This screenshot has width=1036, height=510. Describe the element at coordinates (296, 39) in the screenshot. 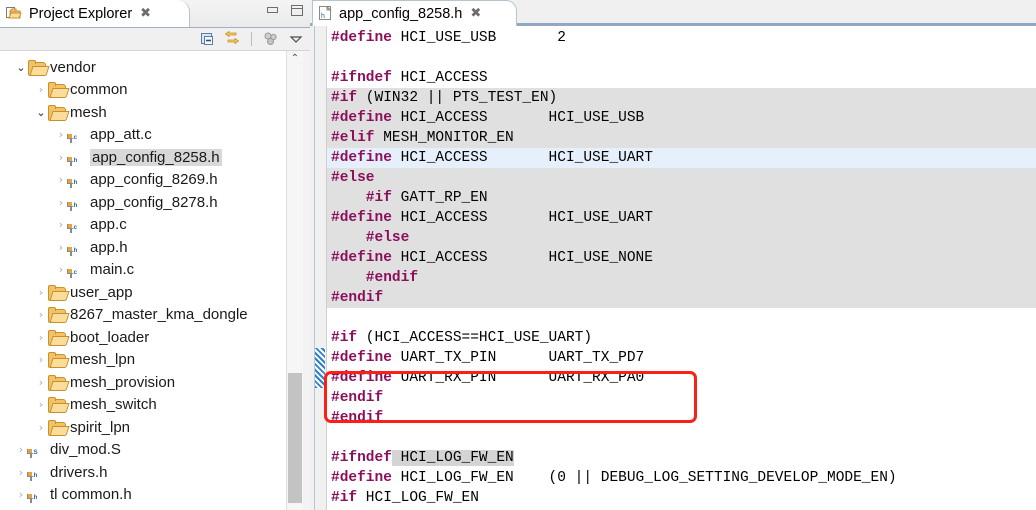

I see `chevron-down-icon` at that location.